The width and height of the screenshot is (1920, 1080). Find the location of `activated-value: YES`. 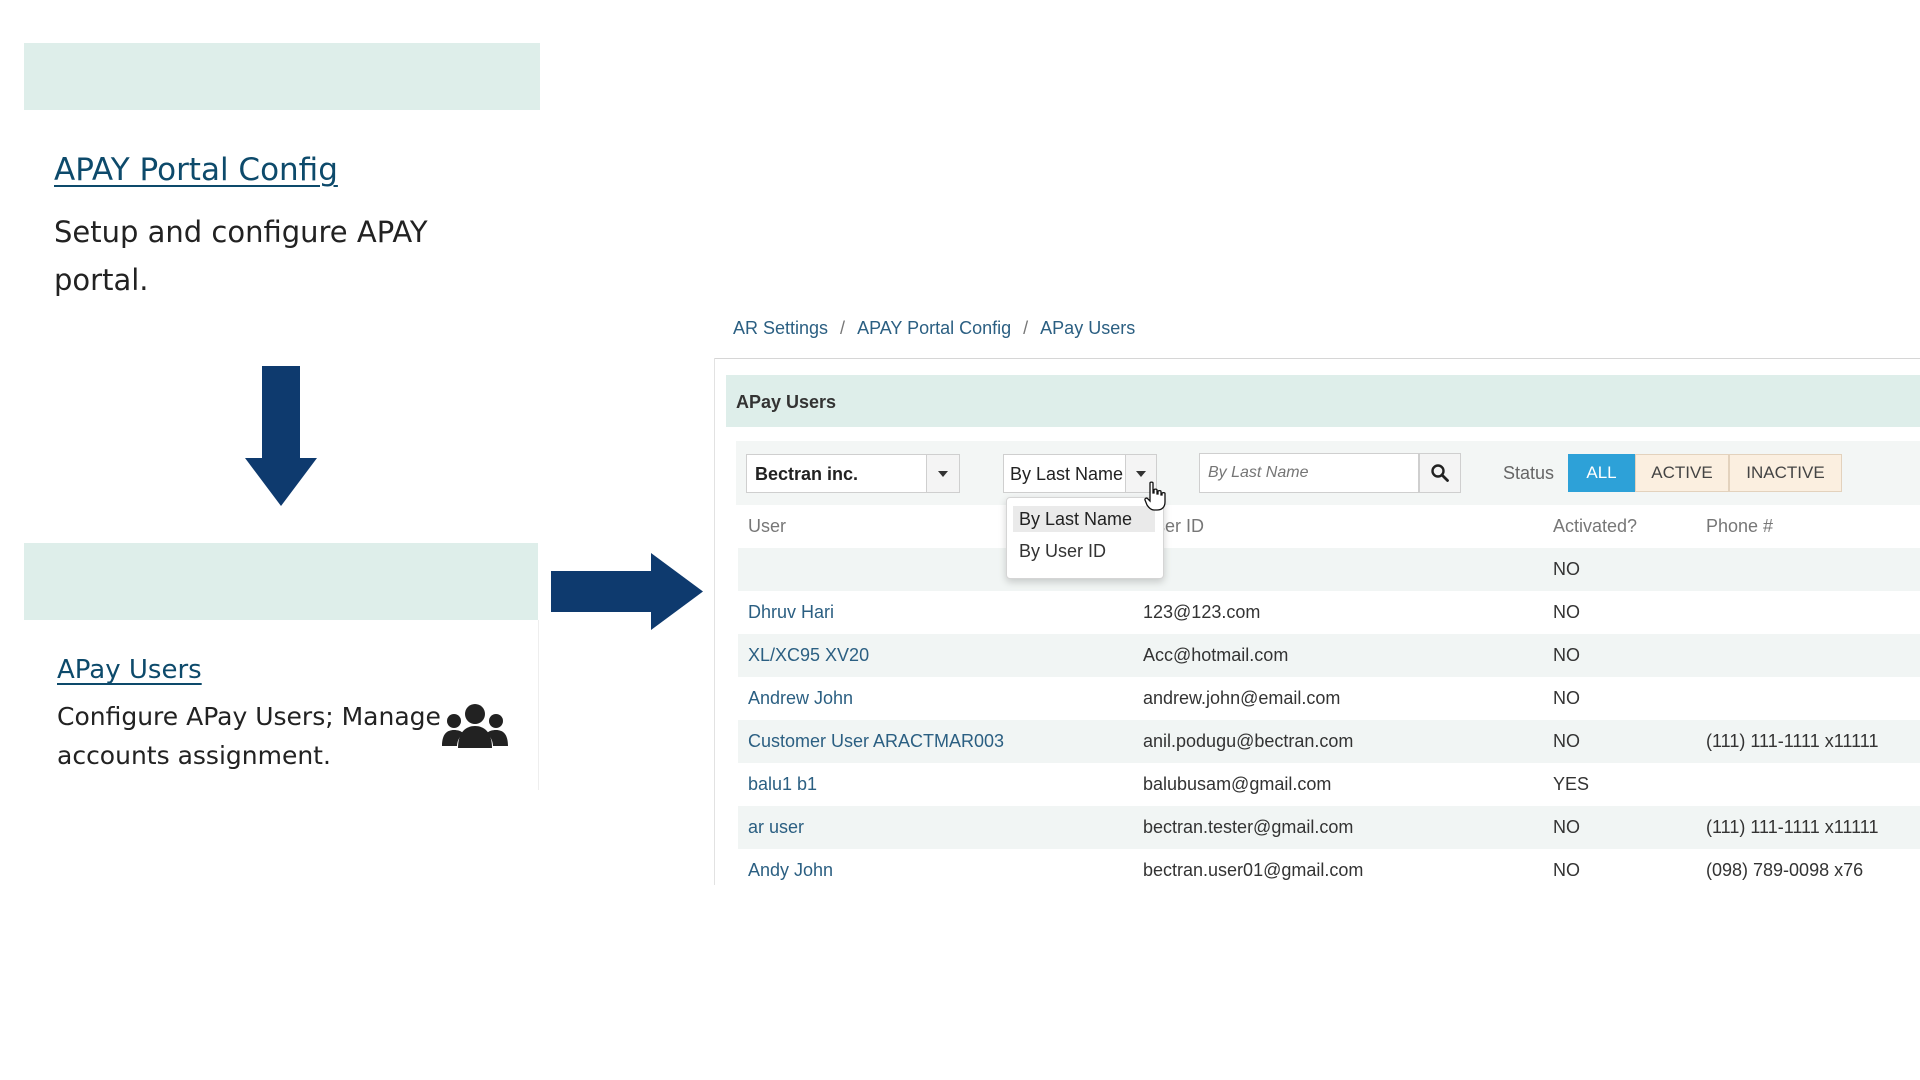

activated-value: YES is located at coordinates (1571, 784).